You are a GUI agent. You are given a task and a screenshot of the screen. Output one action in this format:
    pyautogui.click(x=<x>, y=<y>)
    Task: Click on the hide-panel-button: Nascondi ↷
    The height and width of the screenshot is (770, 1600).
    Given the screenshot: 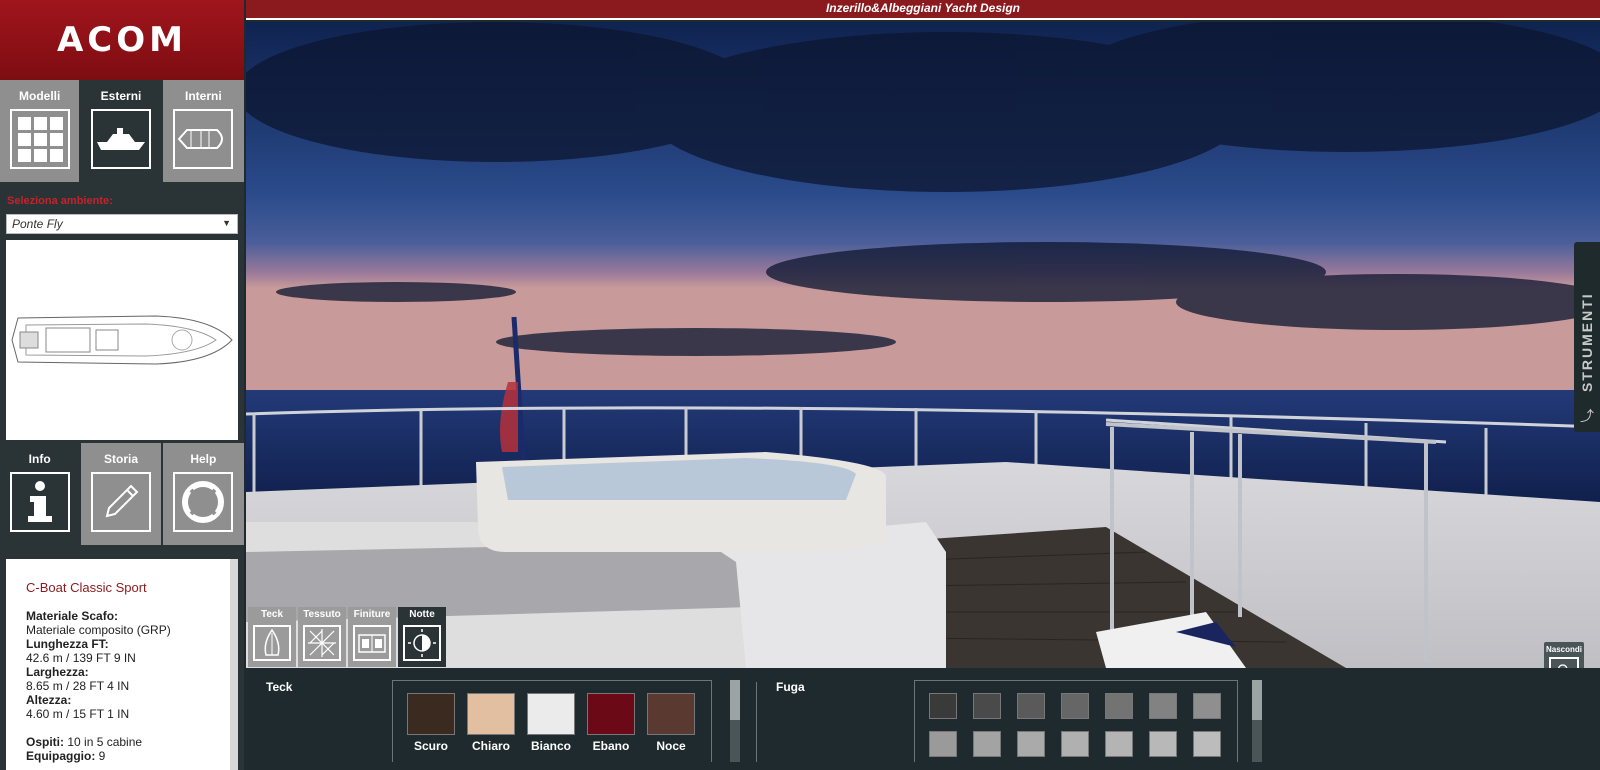 What is the action you would take?
    pyautogui.click(x=1564, y=655)
    